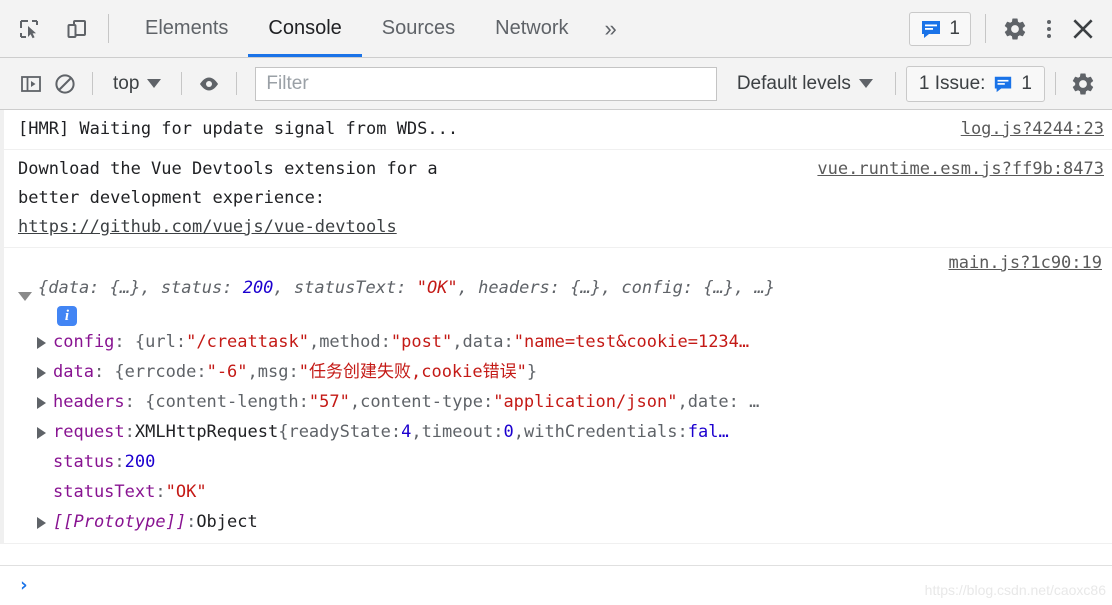  Describe the element at coordinates (412, 227) in the screenshot. I see `console-message-url-link: https://github.com/vuejs/vue-devtools` at that location.